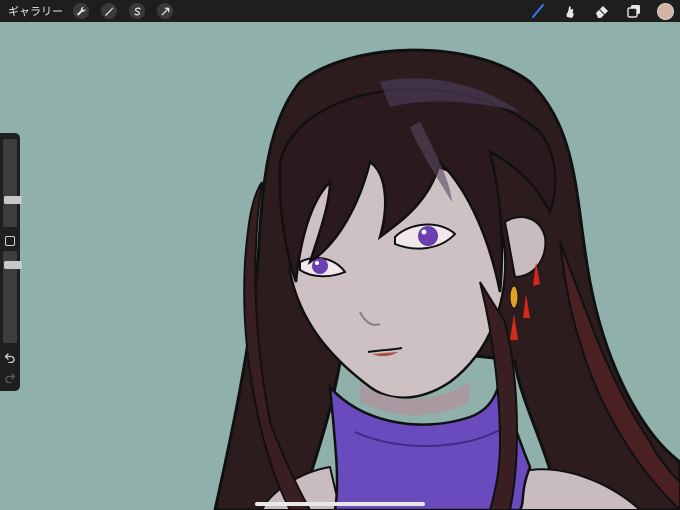 Image resolution: width=680 pixels, height=510 pixels. I want to click on selection-icon, so click(137, 11).